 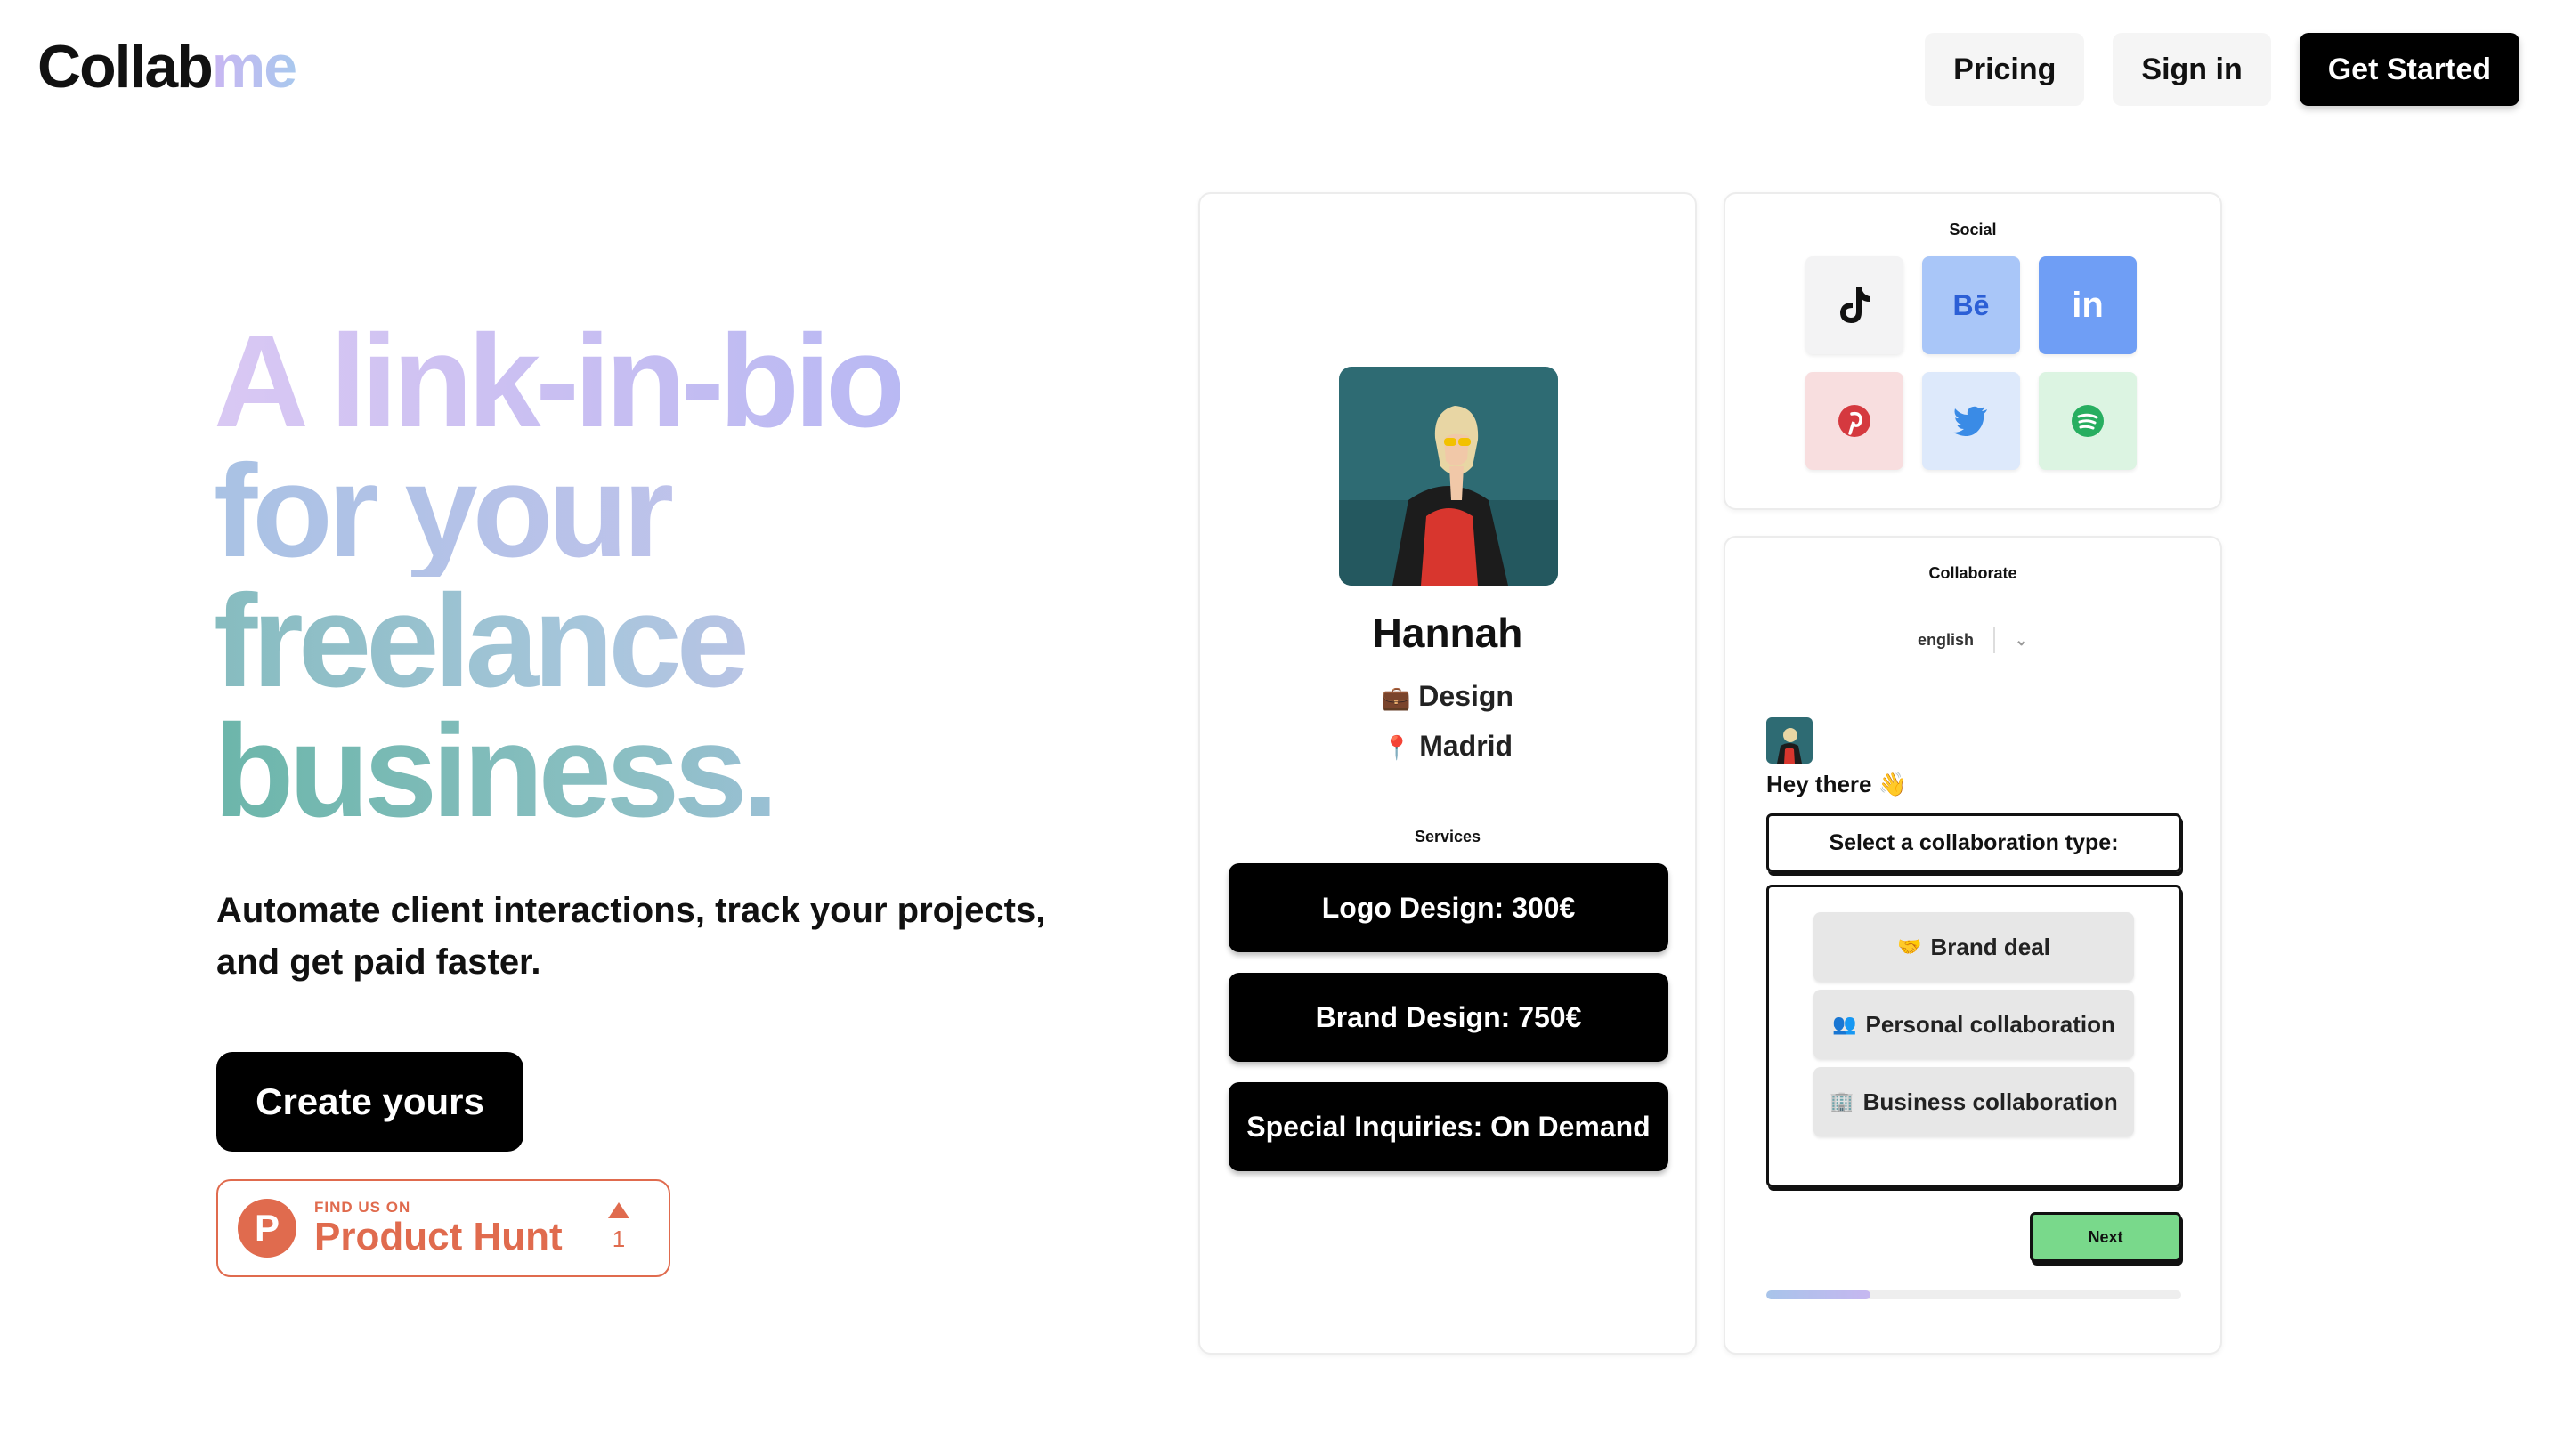 I want to click on next-button: Next, so click(x=2105, y=1237).